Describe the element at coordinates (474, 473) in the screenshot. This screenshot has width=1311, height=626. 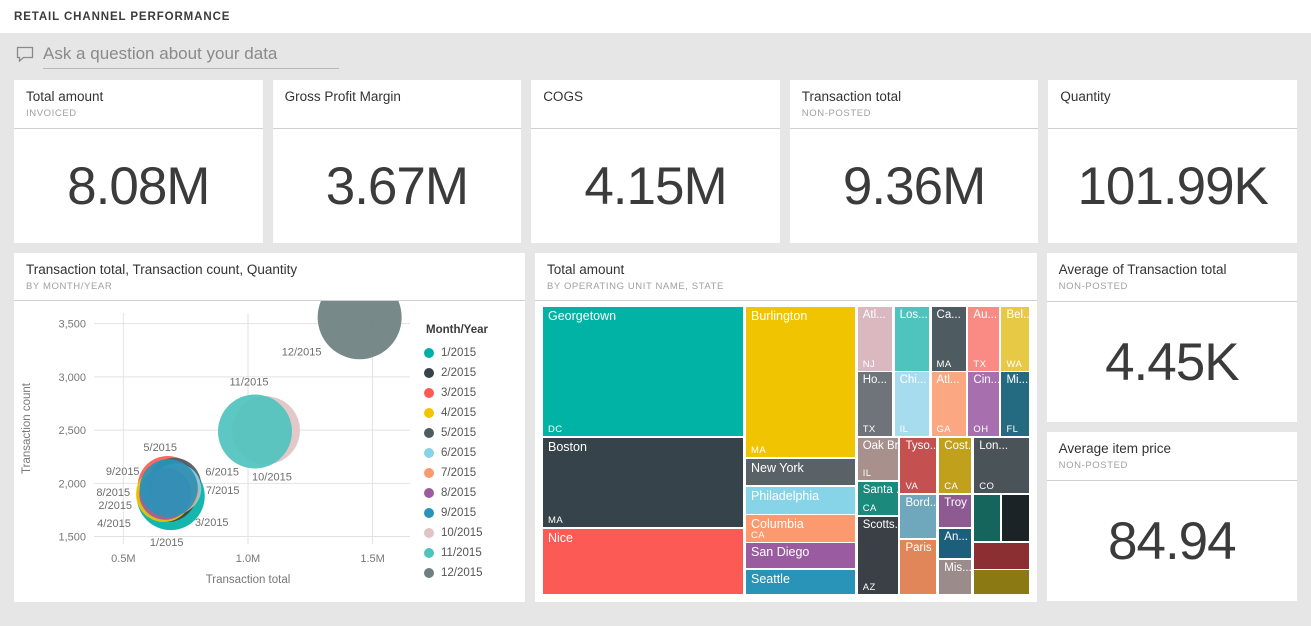
I see `legend-item: 7/2015` at that location.